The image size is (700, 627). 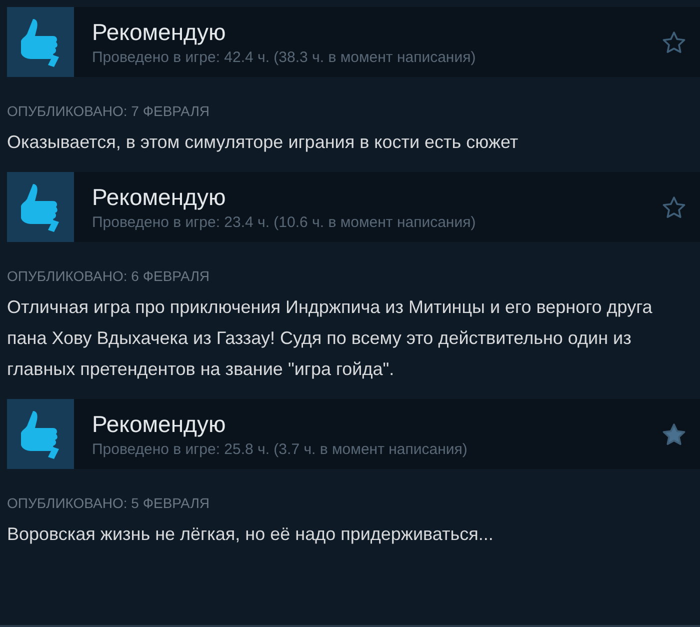 What do you see at coordinates (280, 449) in the screenshot?
I see `playtime-text: Проведено в игре: 25.8 ч. (3.7 ч. в момент написания)` at bounding box center [280, 449].